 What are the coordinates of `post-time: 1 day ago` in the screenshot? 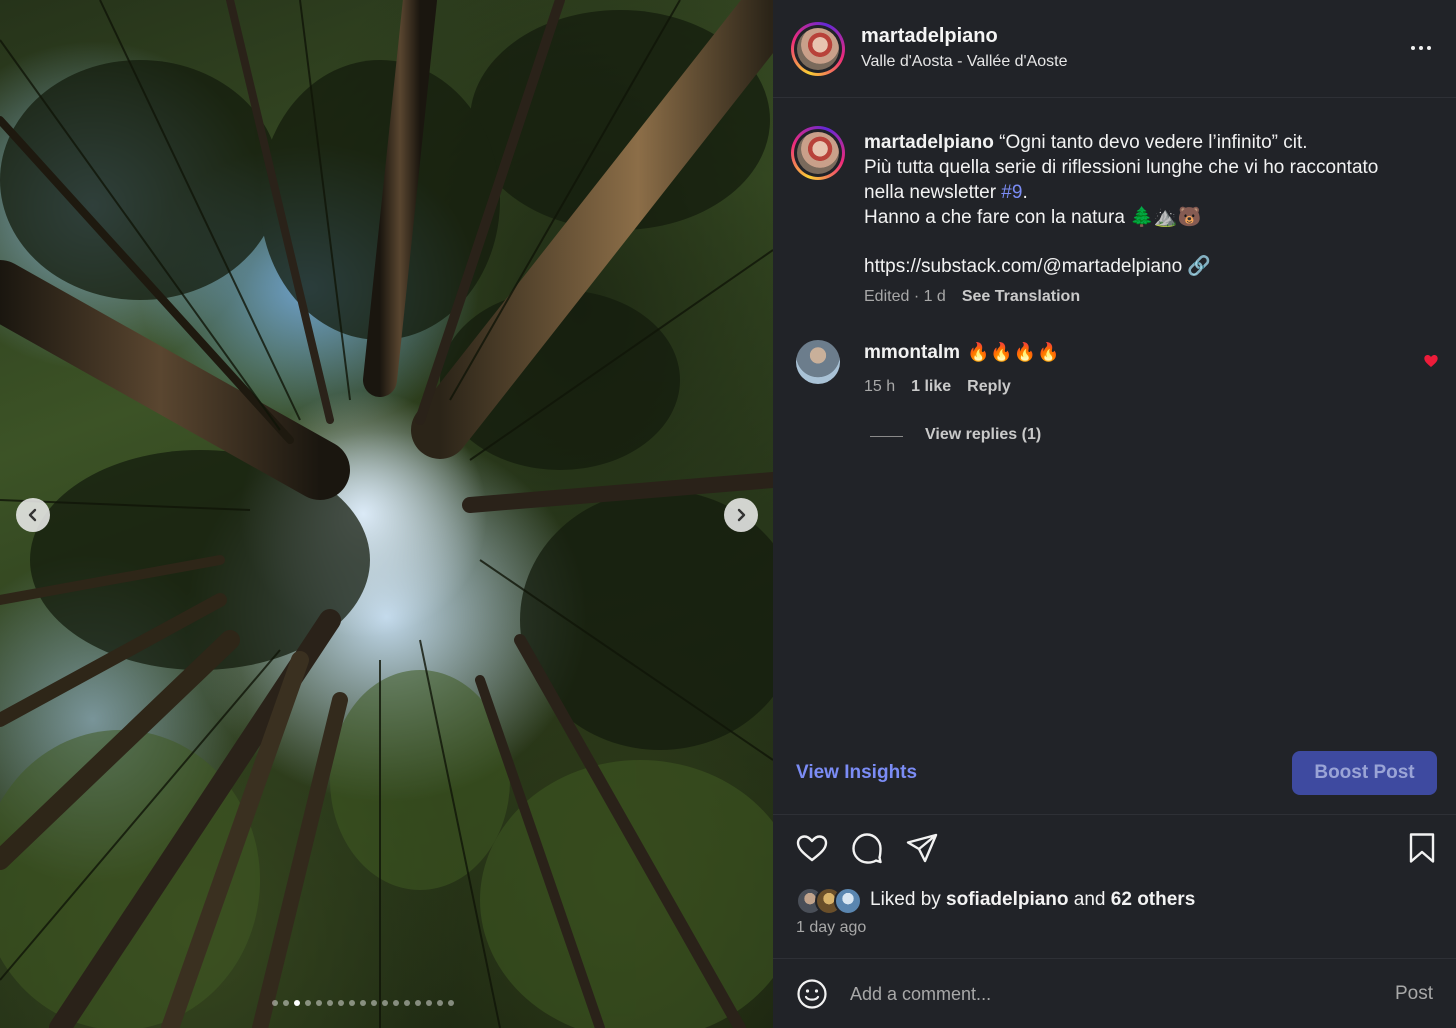 It's located at (831, 927).